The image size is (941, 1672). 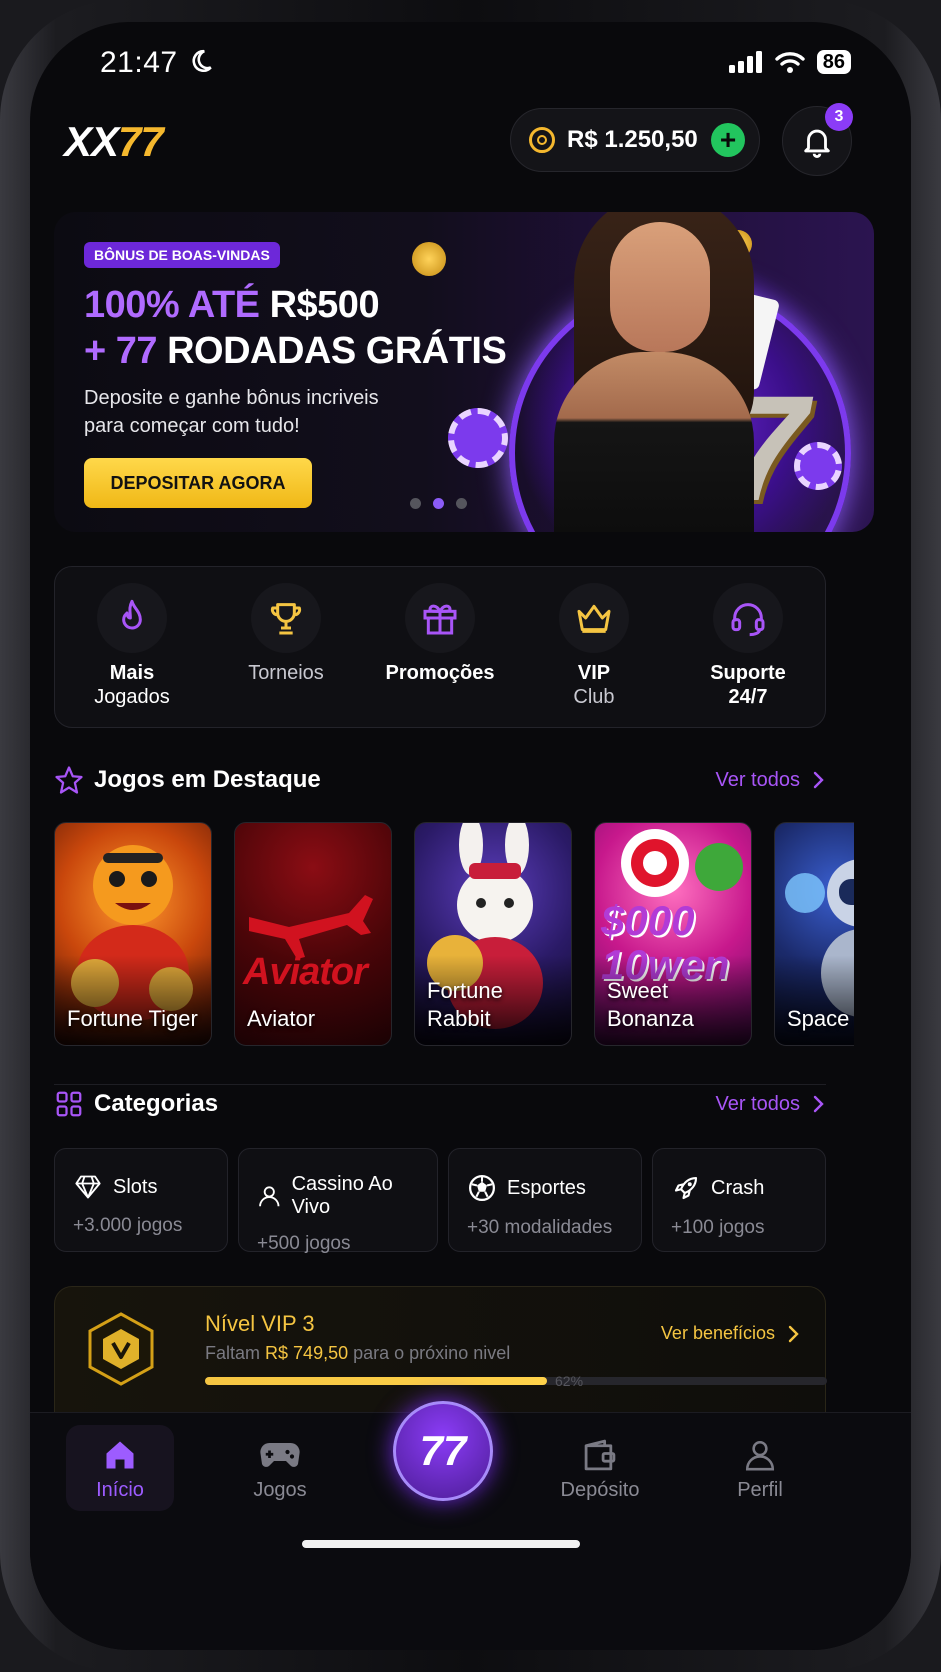 What do you see at coordinates (594, 697) in the screenshot?
I see `quick-label-2: Club` at bounding box center [594, 697].